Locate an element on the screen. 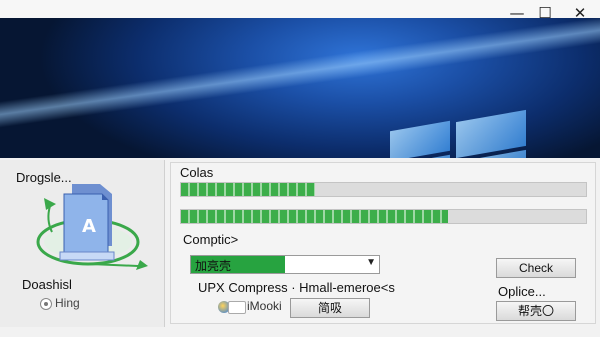  windows-logo-icon is located at coordinates (460, 136).